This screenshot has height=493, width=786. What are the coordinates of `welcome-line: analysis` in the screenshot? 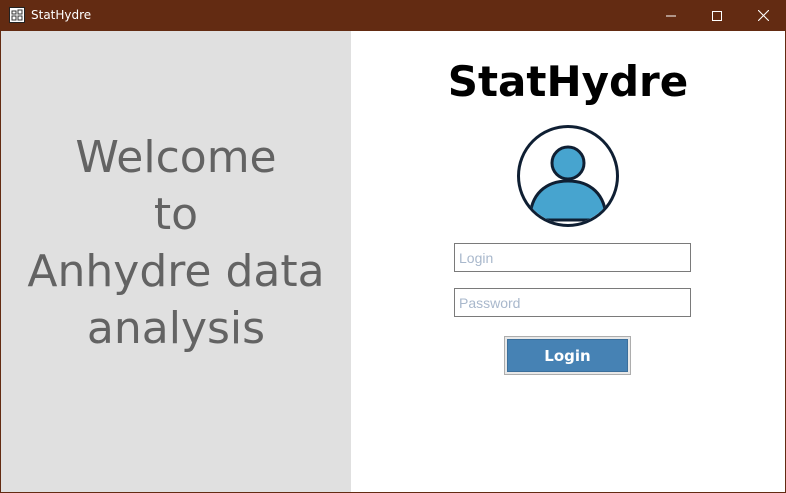 It's located at (176, 328).